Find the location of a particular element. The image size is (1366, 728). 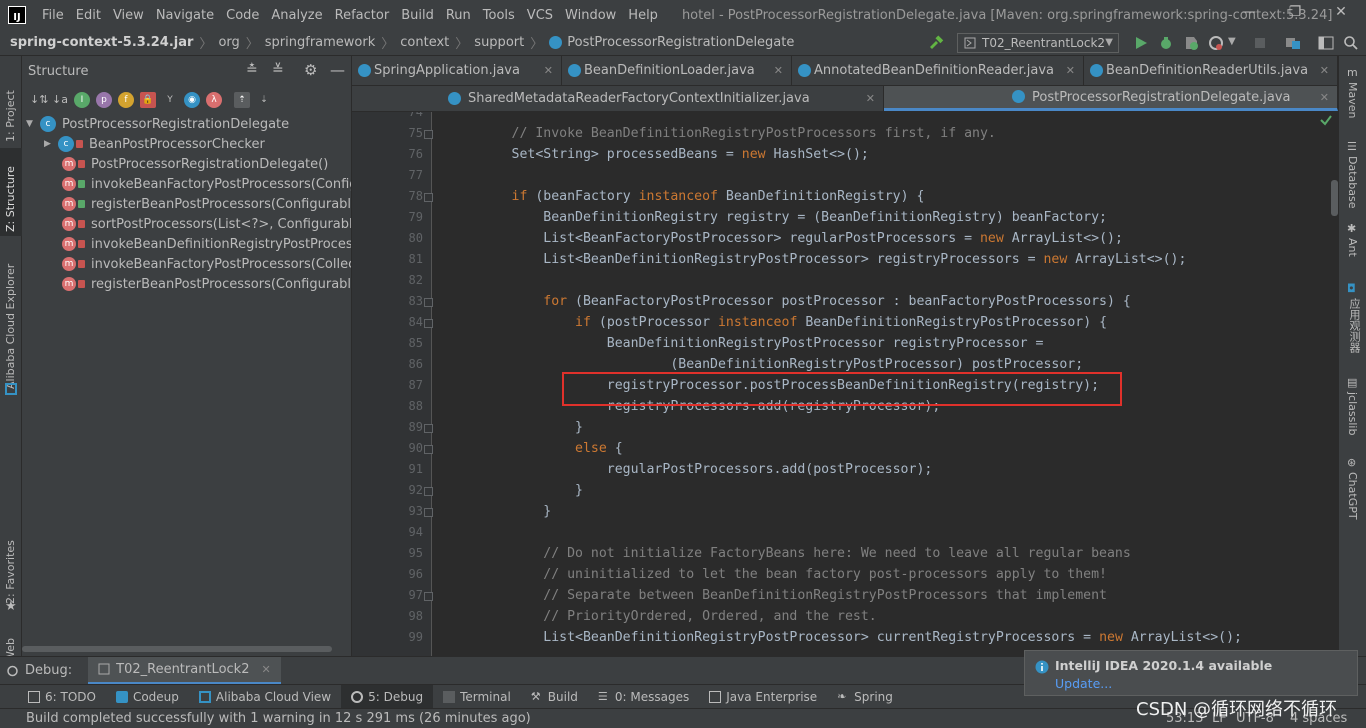

tool-tab-spring: ❧ Spring is located at coordinates (865, 697).